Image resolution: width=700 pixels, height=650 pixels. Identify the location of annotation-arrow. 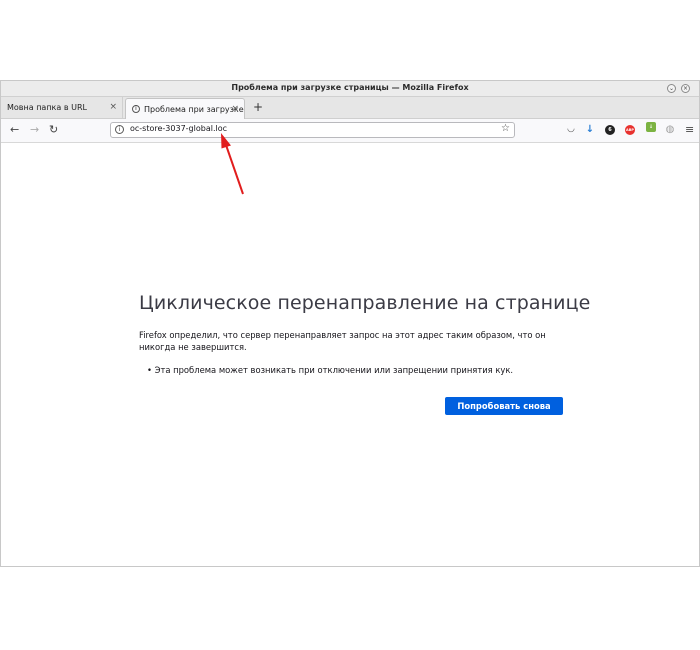
(232, 164).